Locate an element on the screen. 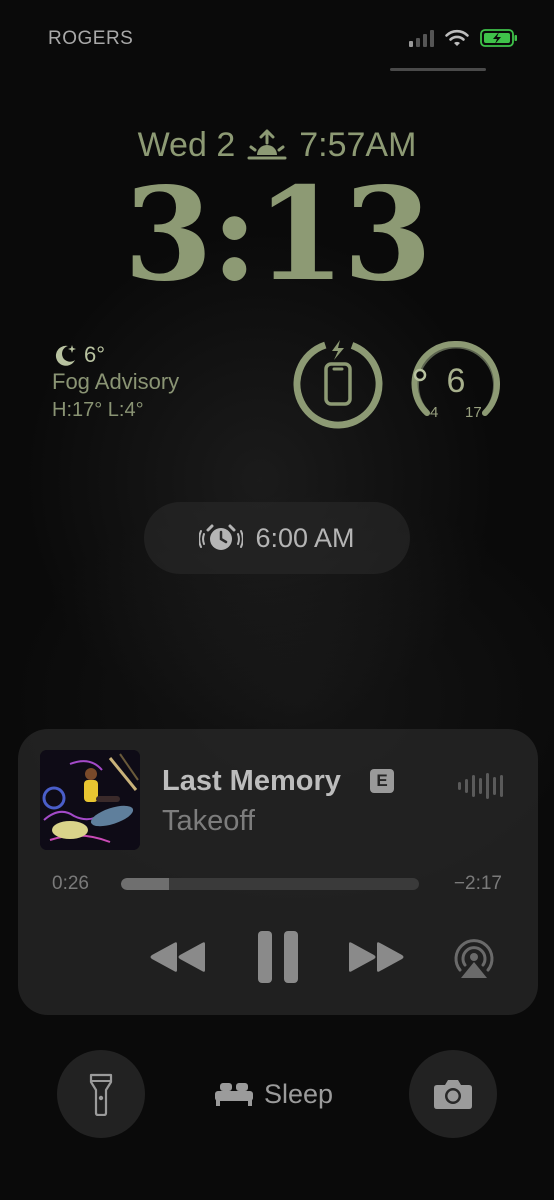  explicit-badge: E is located at coordinates (382, 781).